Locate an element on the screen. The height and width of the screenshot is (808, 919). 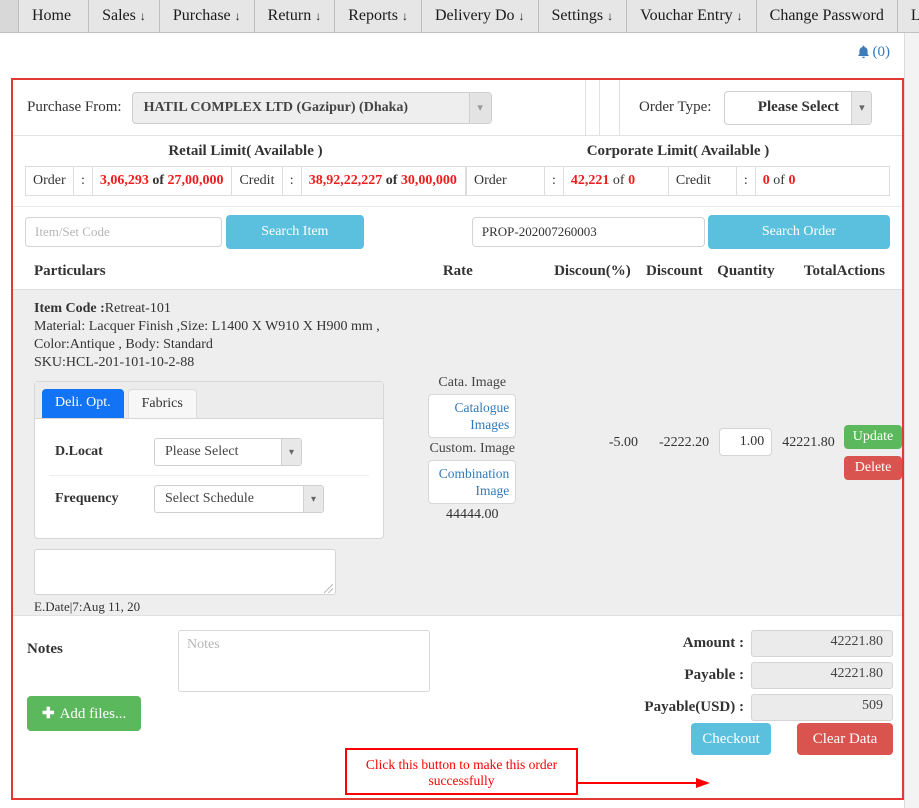
header-total: Total is located at coordinates (820, 271).